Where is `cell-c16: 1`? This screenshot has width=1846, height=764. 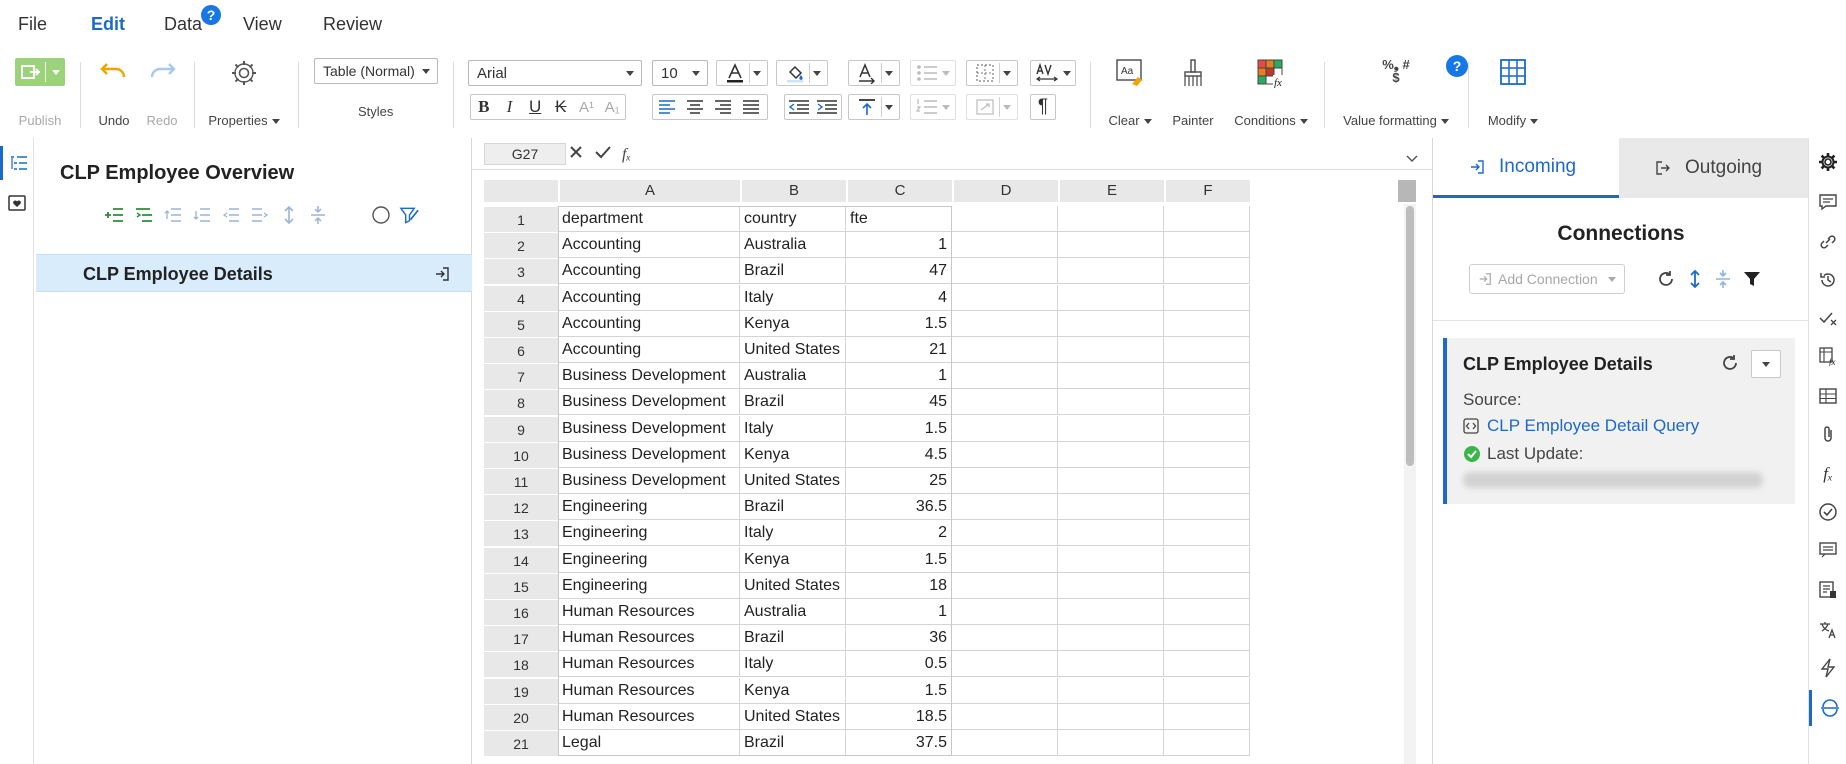 cell-c16: 1 is located at coordinates (899, 612).